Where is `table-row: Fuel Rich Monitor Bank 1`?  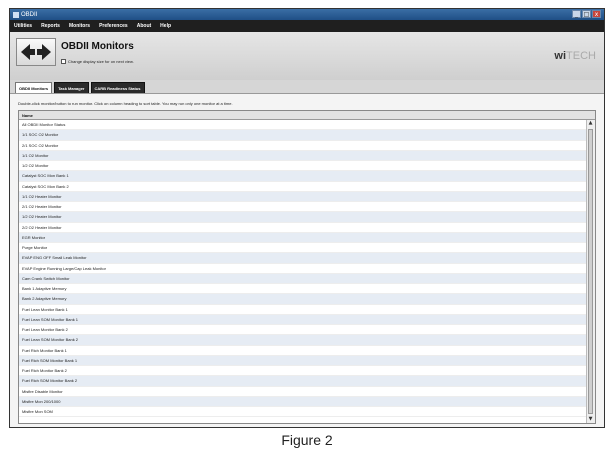 table-row: Fuel Rich Monitor Bank 1 is located at coordinates (303, 351).